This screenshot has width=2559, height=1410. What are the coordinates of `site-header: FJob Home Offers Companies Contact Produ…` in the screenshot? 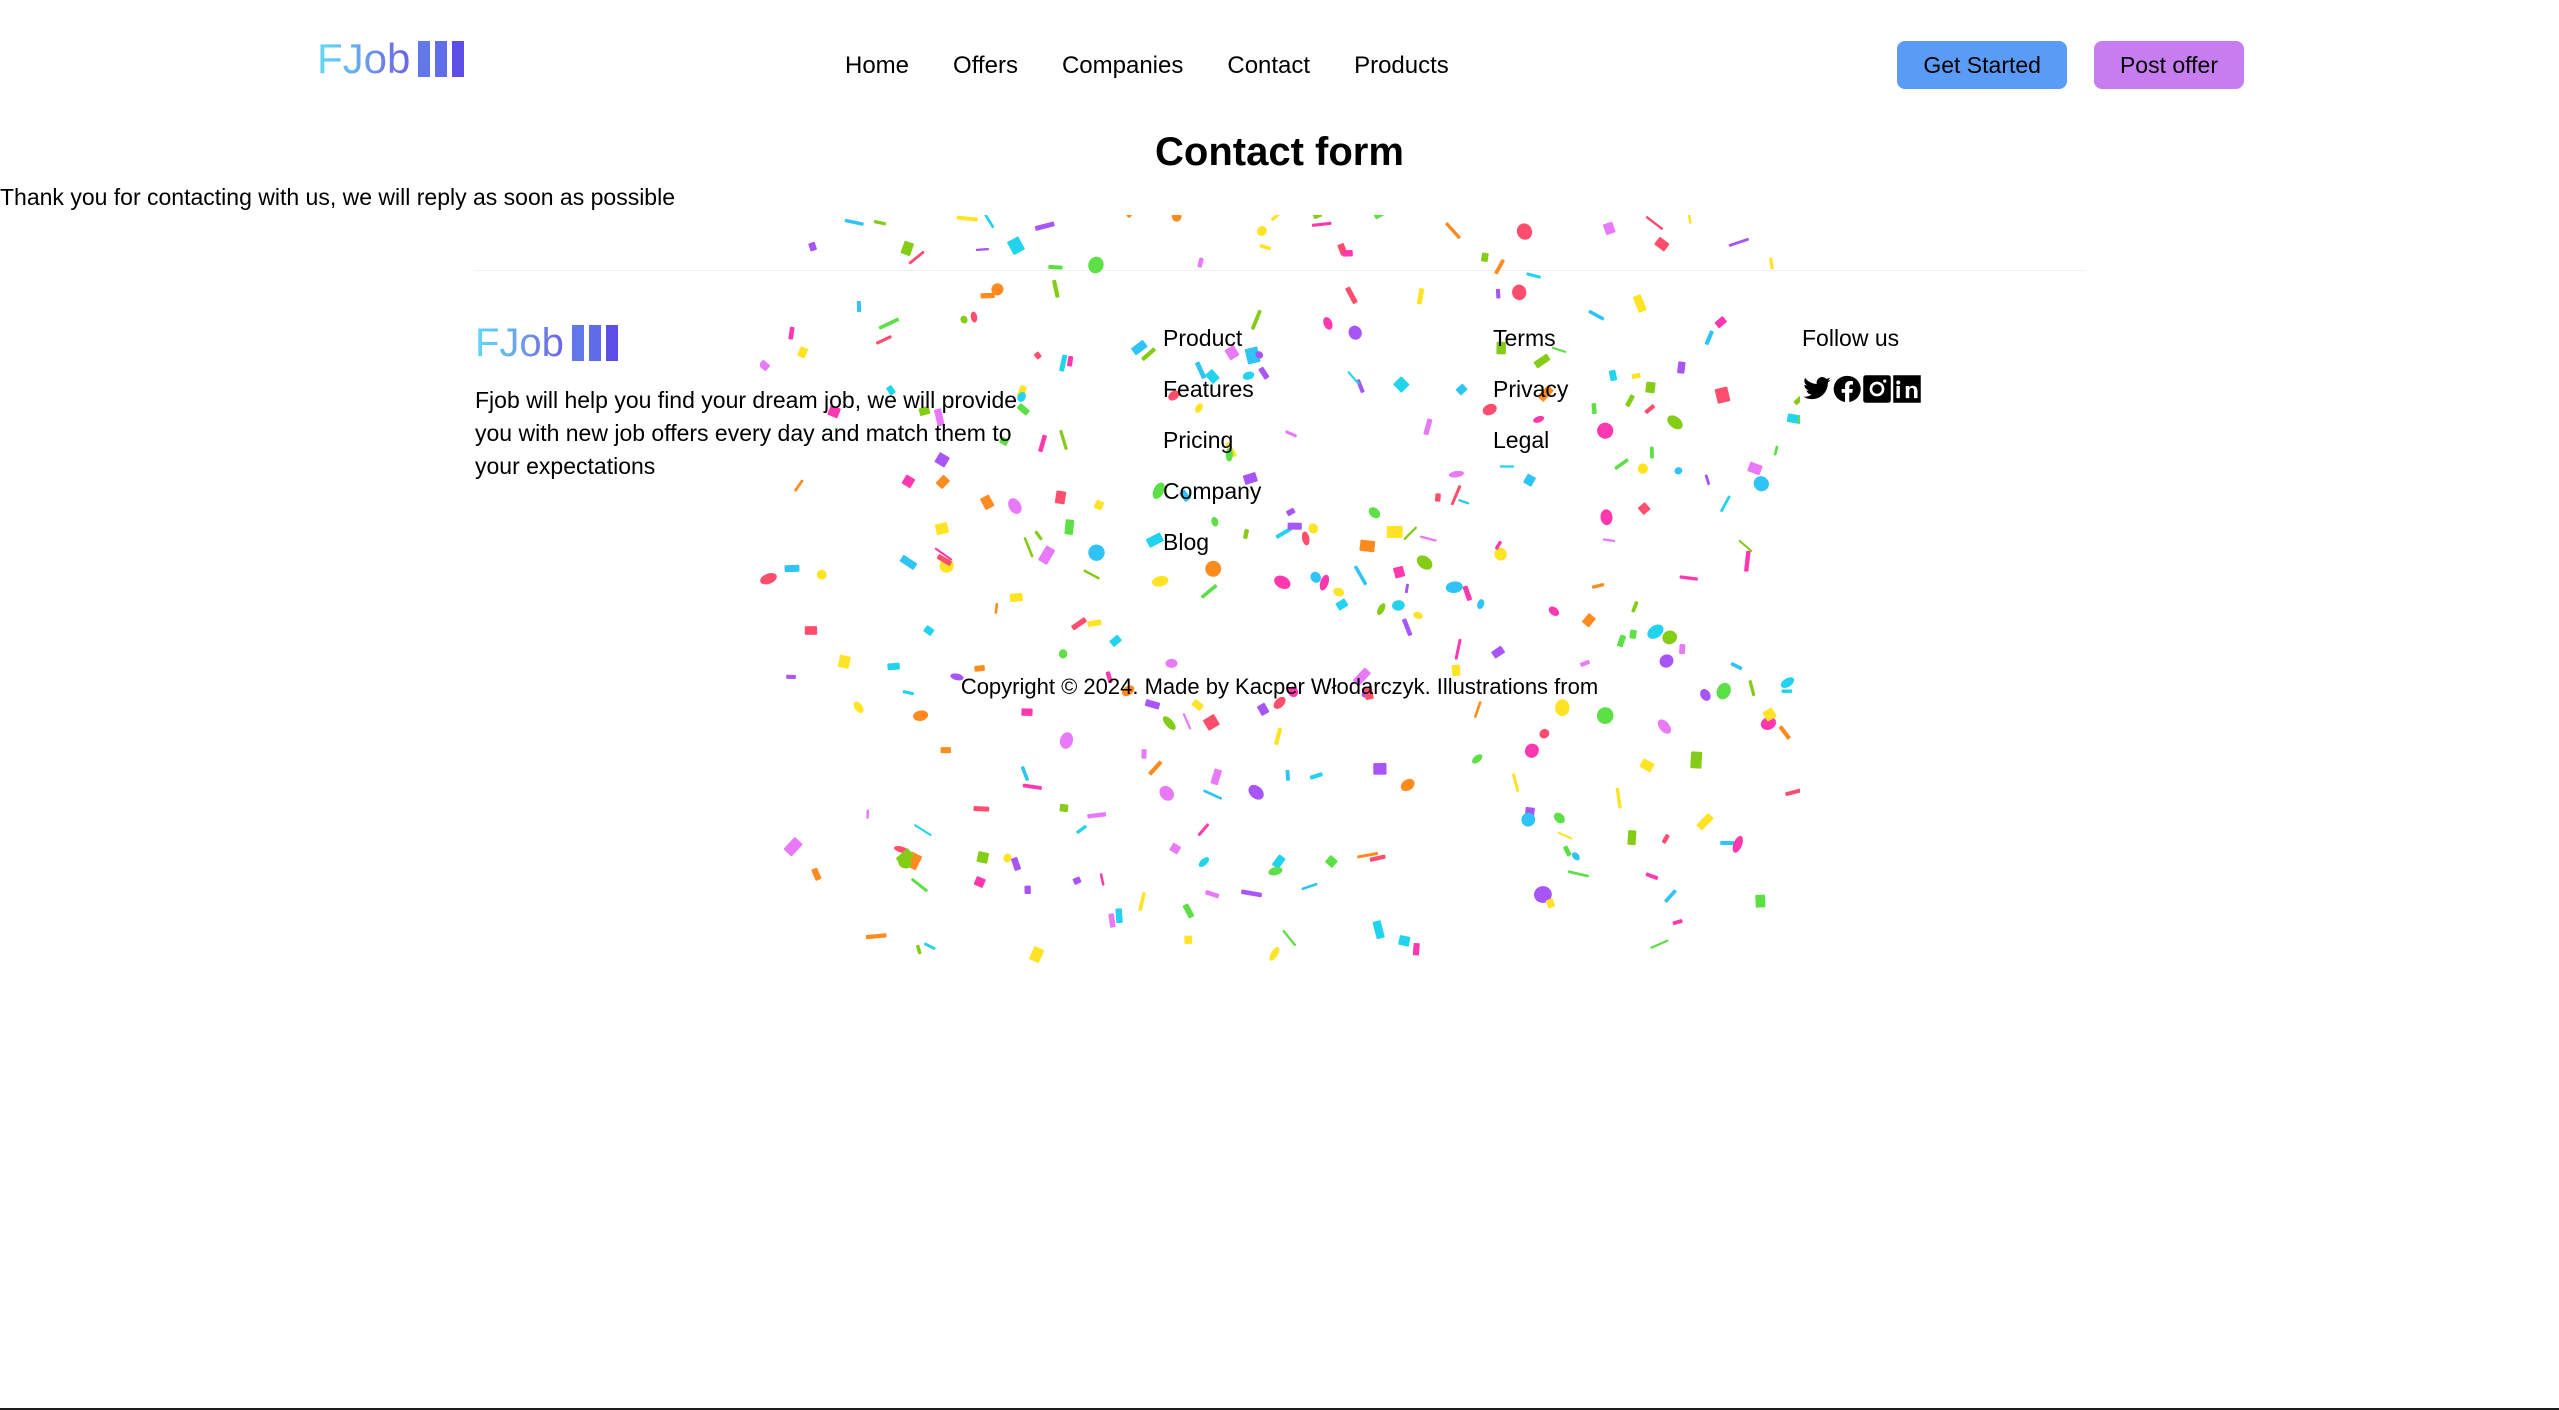 It's located at (1279, 56).